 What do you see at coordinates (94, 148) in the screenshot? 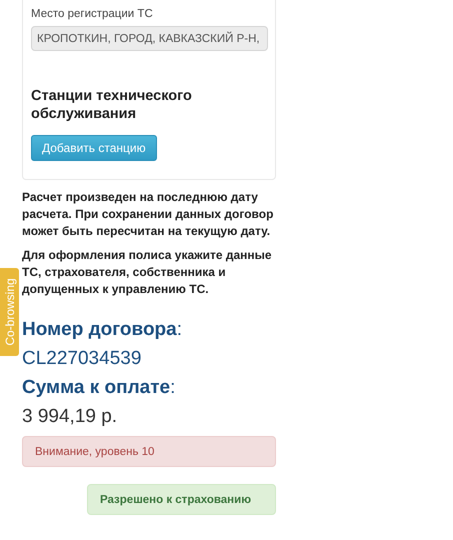
I see `add-station-button: Добавить станцию` at bounding box center [94, 148].